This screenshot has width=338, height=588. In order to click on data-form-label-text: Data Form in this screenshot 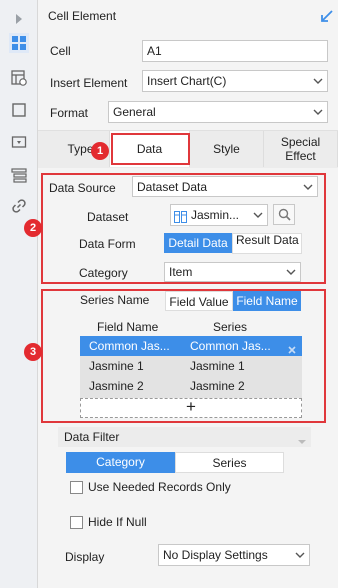, I will do `click(107, 244)`.